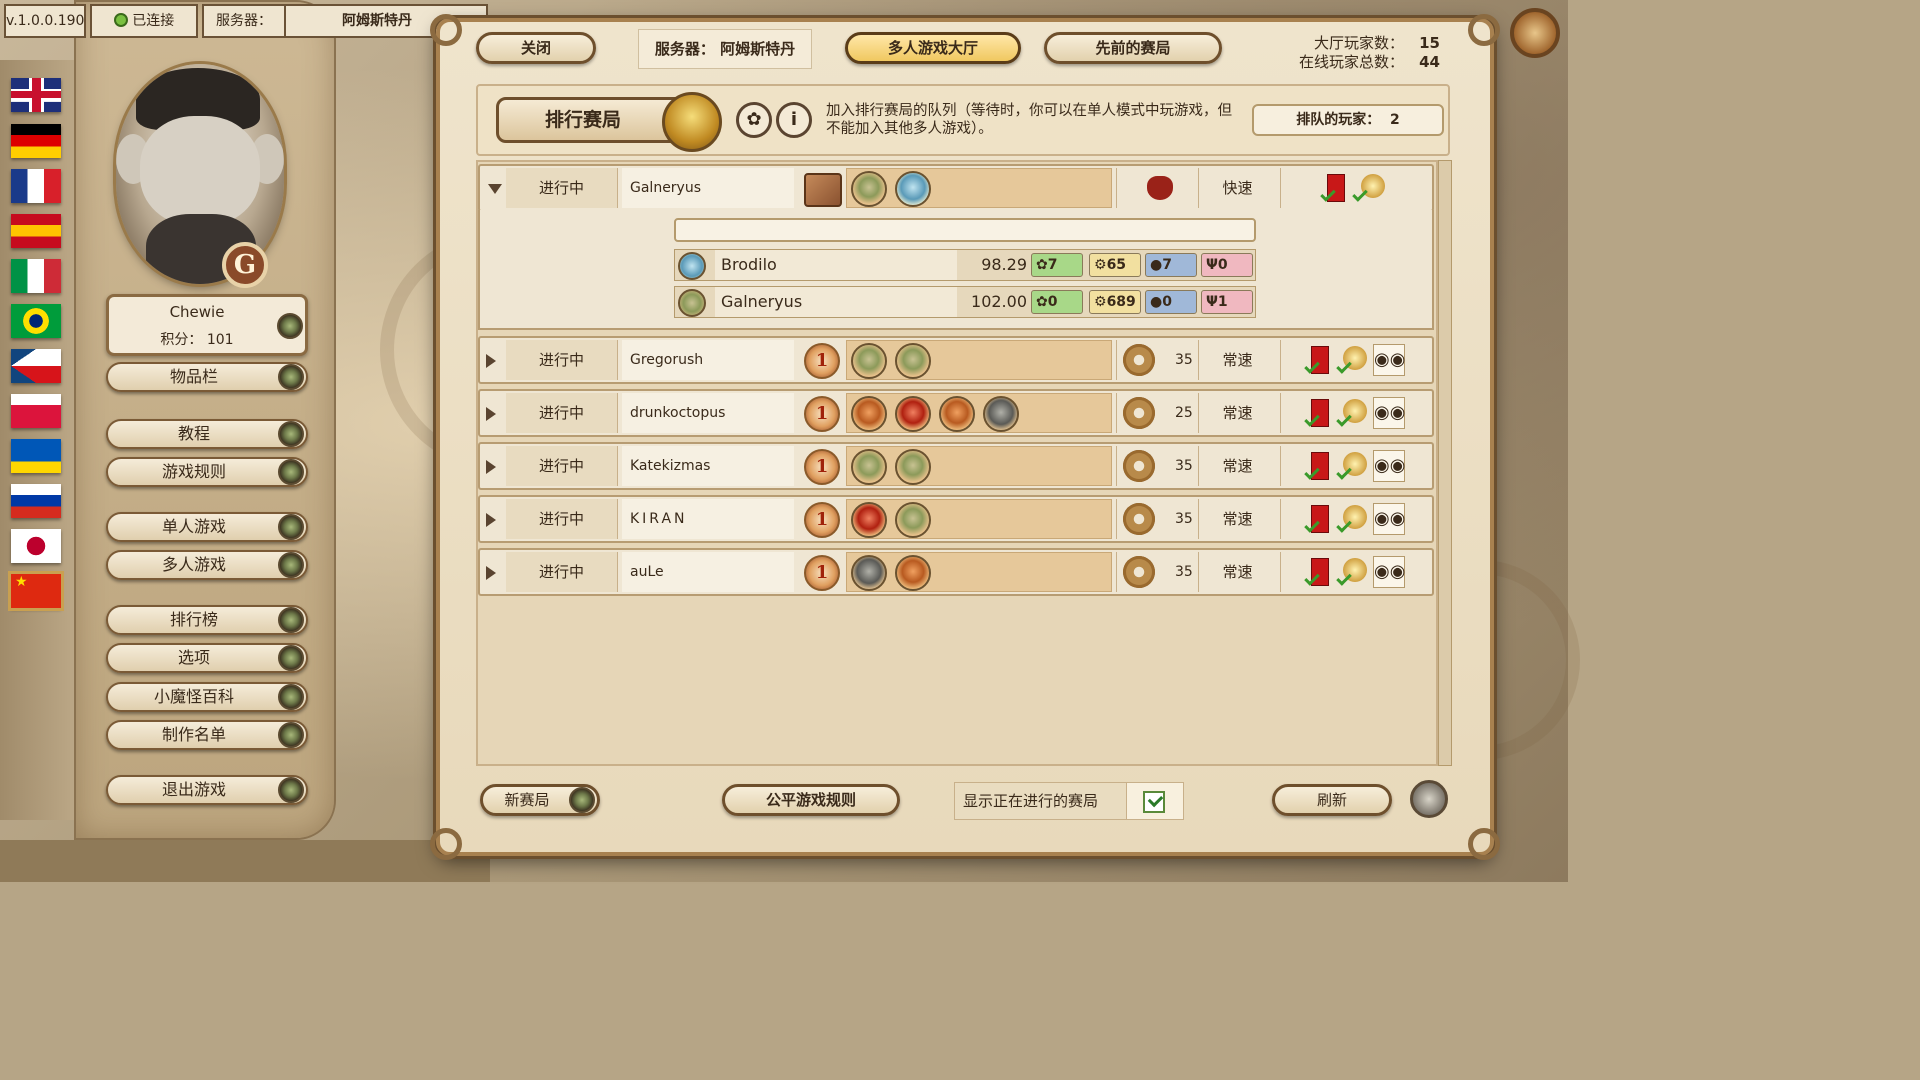  Describe the element at coordinates (999, 301) in the screenshot. I see `player-rating: 102.00` at that location.